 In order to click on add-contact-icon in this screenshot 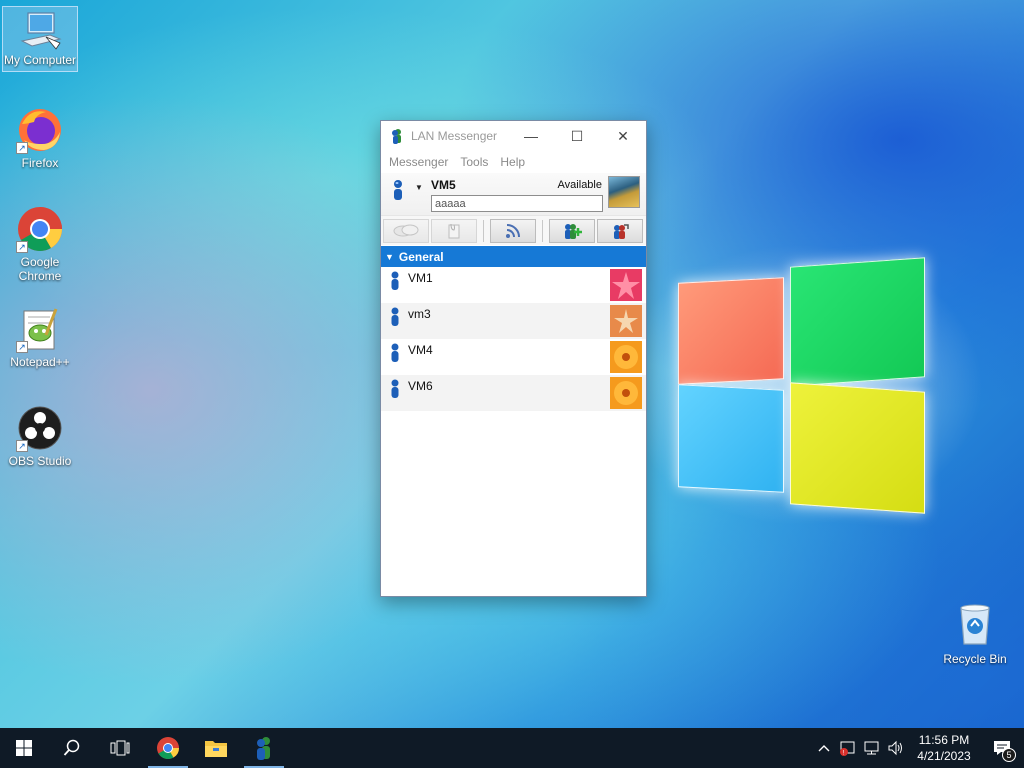, I will do `click(573, 231)`.